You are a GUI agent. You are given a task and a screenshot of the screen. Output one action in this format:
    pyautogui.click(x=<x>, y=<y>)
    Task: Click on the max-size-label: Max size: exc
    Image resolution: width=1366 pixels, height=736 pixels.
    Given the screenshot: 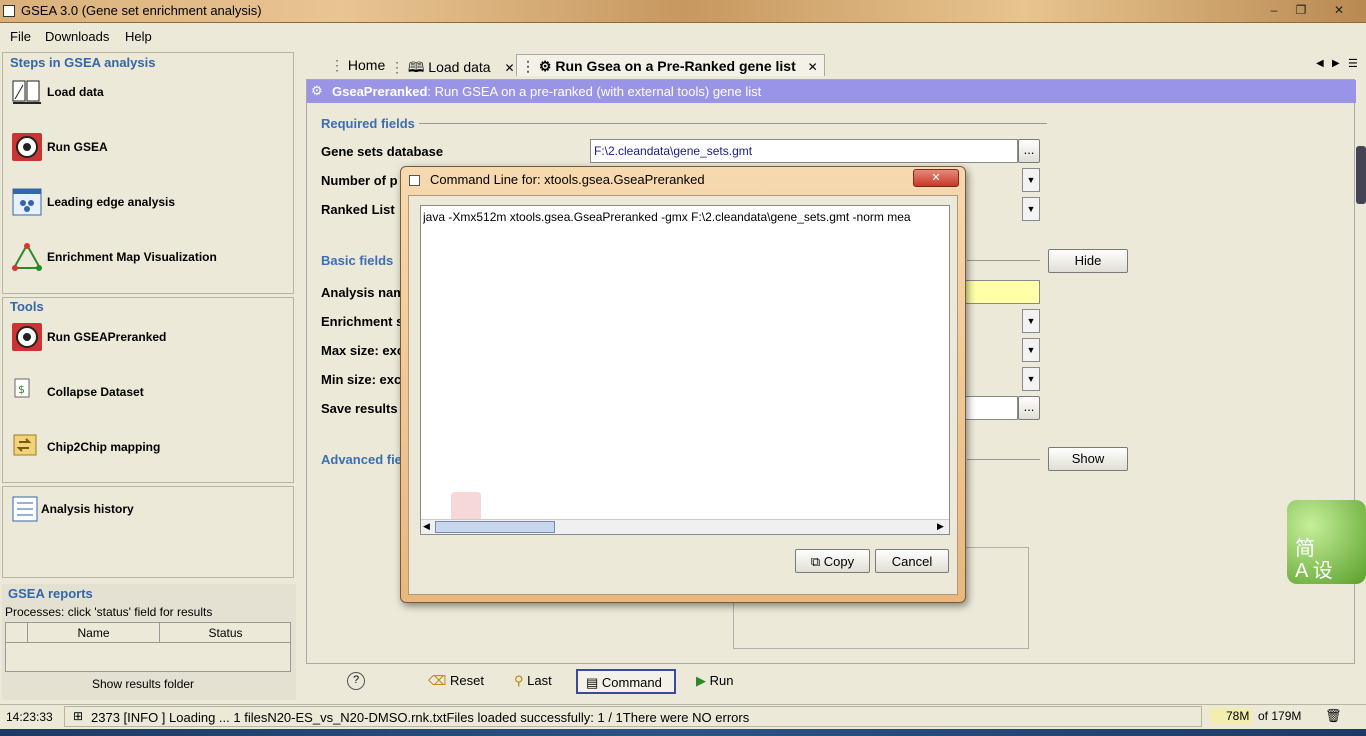 What is the action you would take?
    pyautogui.click(x=363, y=350)
    